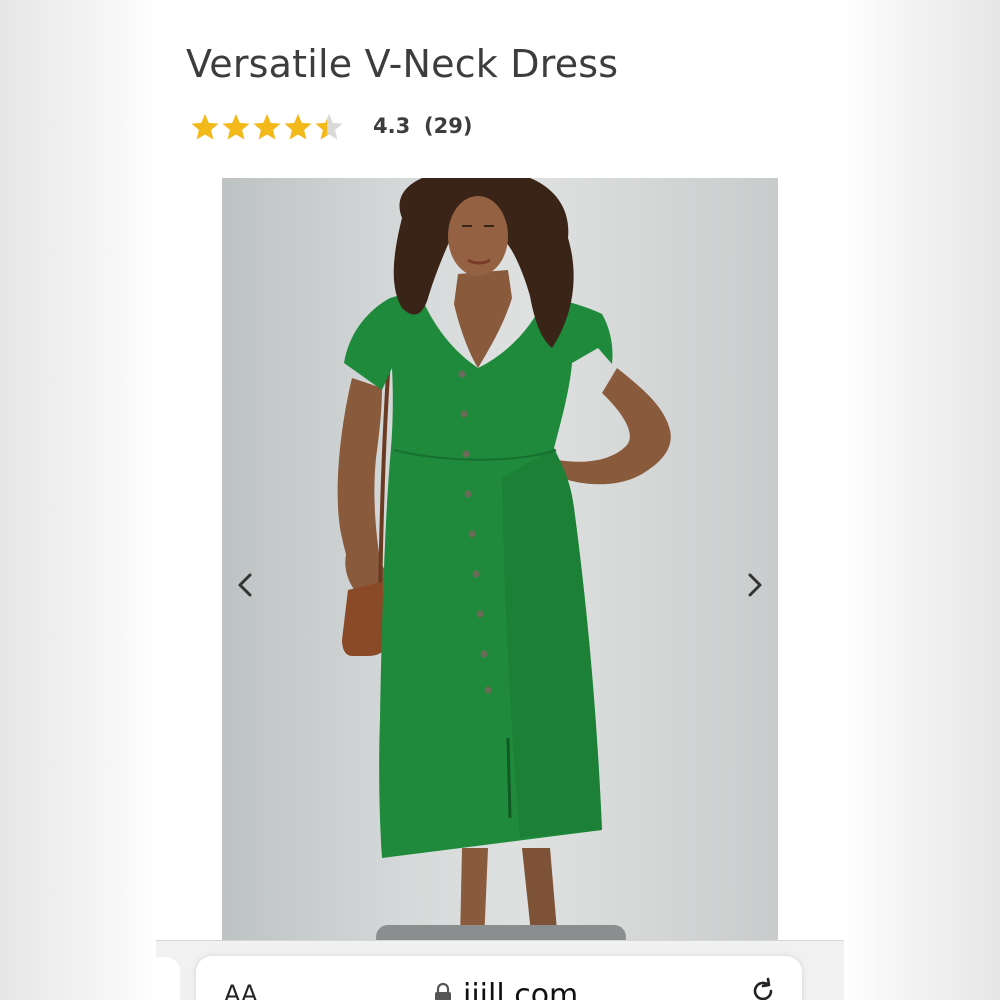 The image size is (1000, 1000). I want to click on chevron-right-icon, so click(755, 585).